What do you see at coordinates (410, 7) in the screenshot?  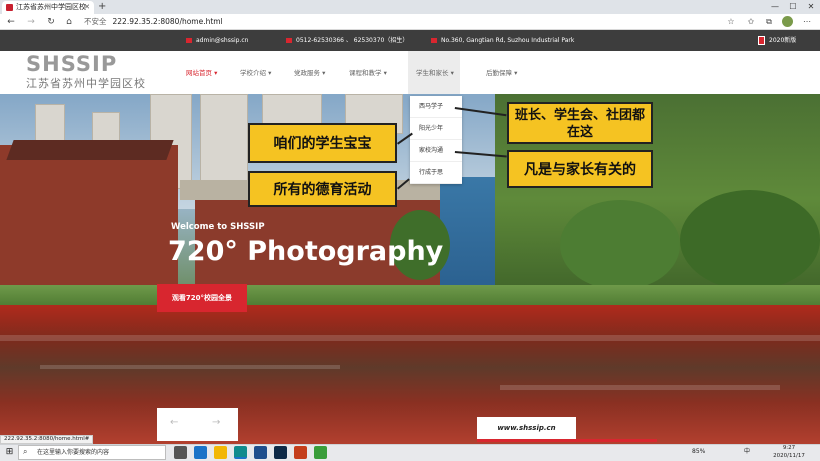 I see `browser-tab-strip` at bounding box center [410, 7].